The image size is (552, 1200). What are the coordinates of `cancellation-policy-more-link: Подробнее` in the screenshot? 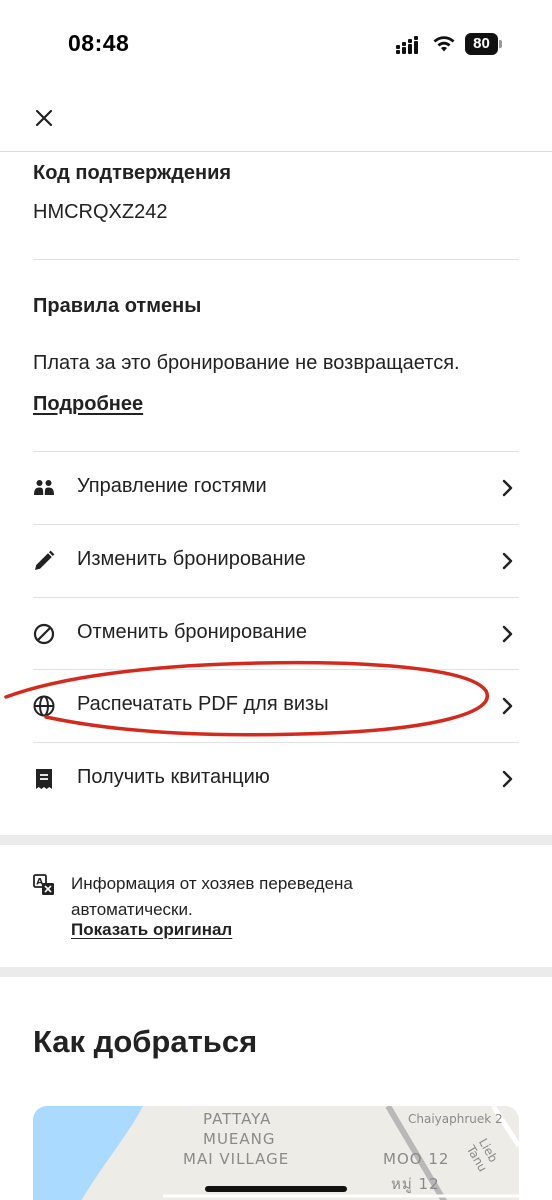 It's located at (88, 404).